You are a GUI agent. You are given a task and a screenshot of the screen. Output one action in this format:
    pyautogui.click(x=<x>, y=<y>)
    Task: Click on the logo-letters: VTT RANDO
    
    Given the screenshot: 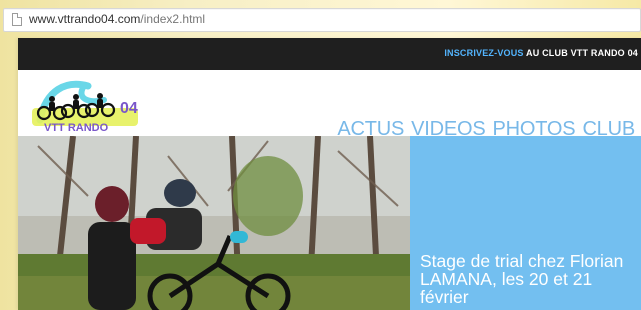 What is the action you would take?
    pyautogui.click(x=76, y=127)
    